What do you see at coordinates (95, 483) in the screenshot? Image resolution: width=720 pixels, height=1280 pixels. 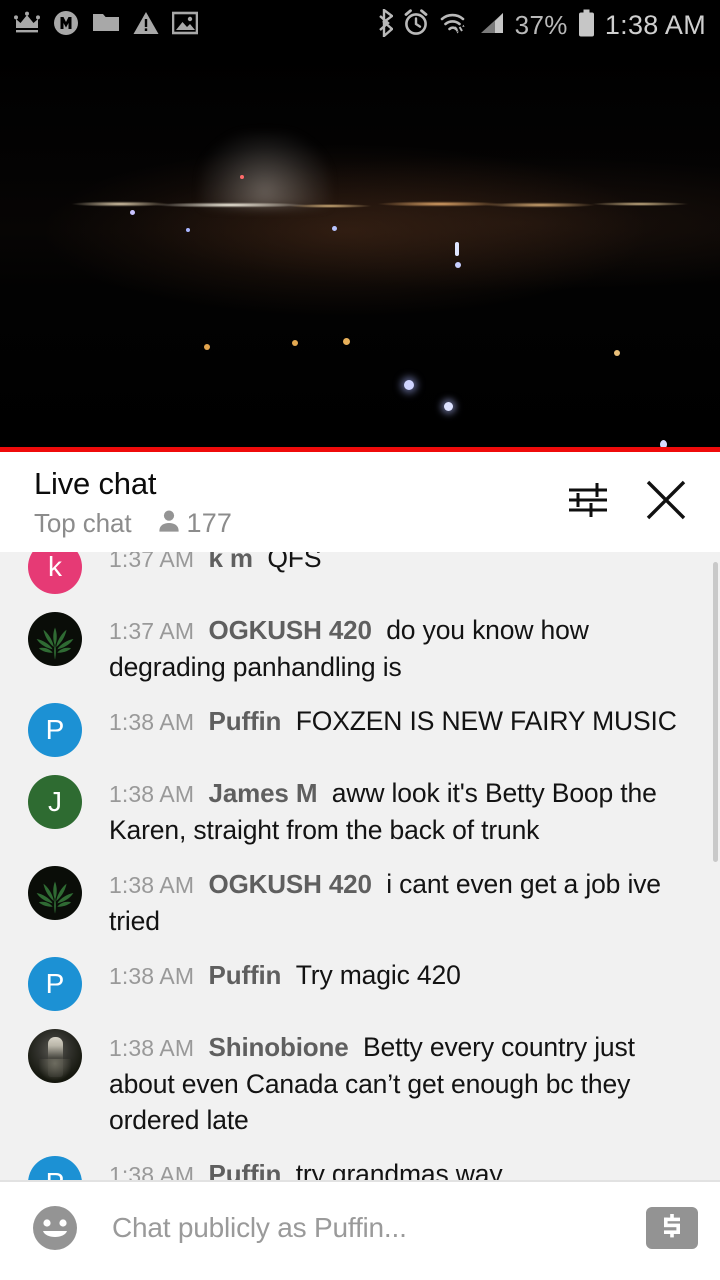 I see `live-chat-title: Live chat` at bounding box center [95, 483].